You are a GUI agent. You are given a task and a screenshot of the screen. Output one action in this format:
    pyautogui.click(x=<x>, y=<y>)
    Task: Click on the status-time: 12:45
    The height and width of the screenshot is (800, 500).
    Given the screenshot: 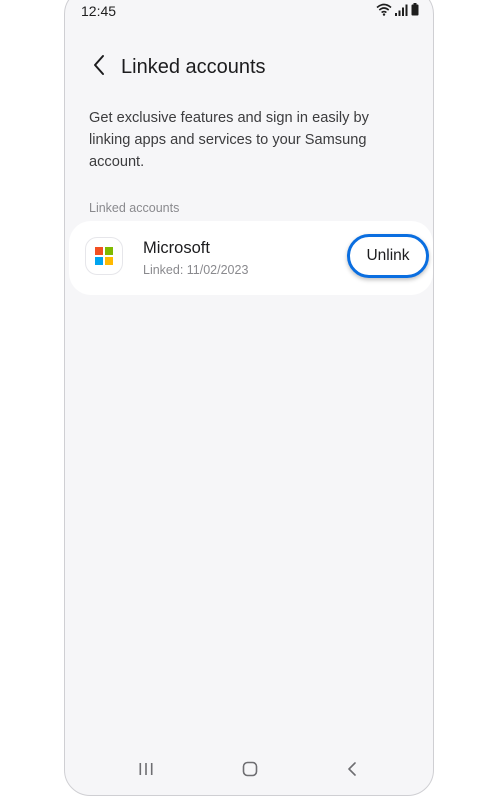 What is the action you would take?
    pyautogui.click(x=99, y=11)
    